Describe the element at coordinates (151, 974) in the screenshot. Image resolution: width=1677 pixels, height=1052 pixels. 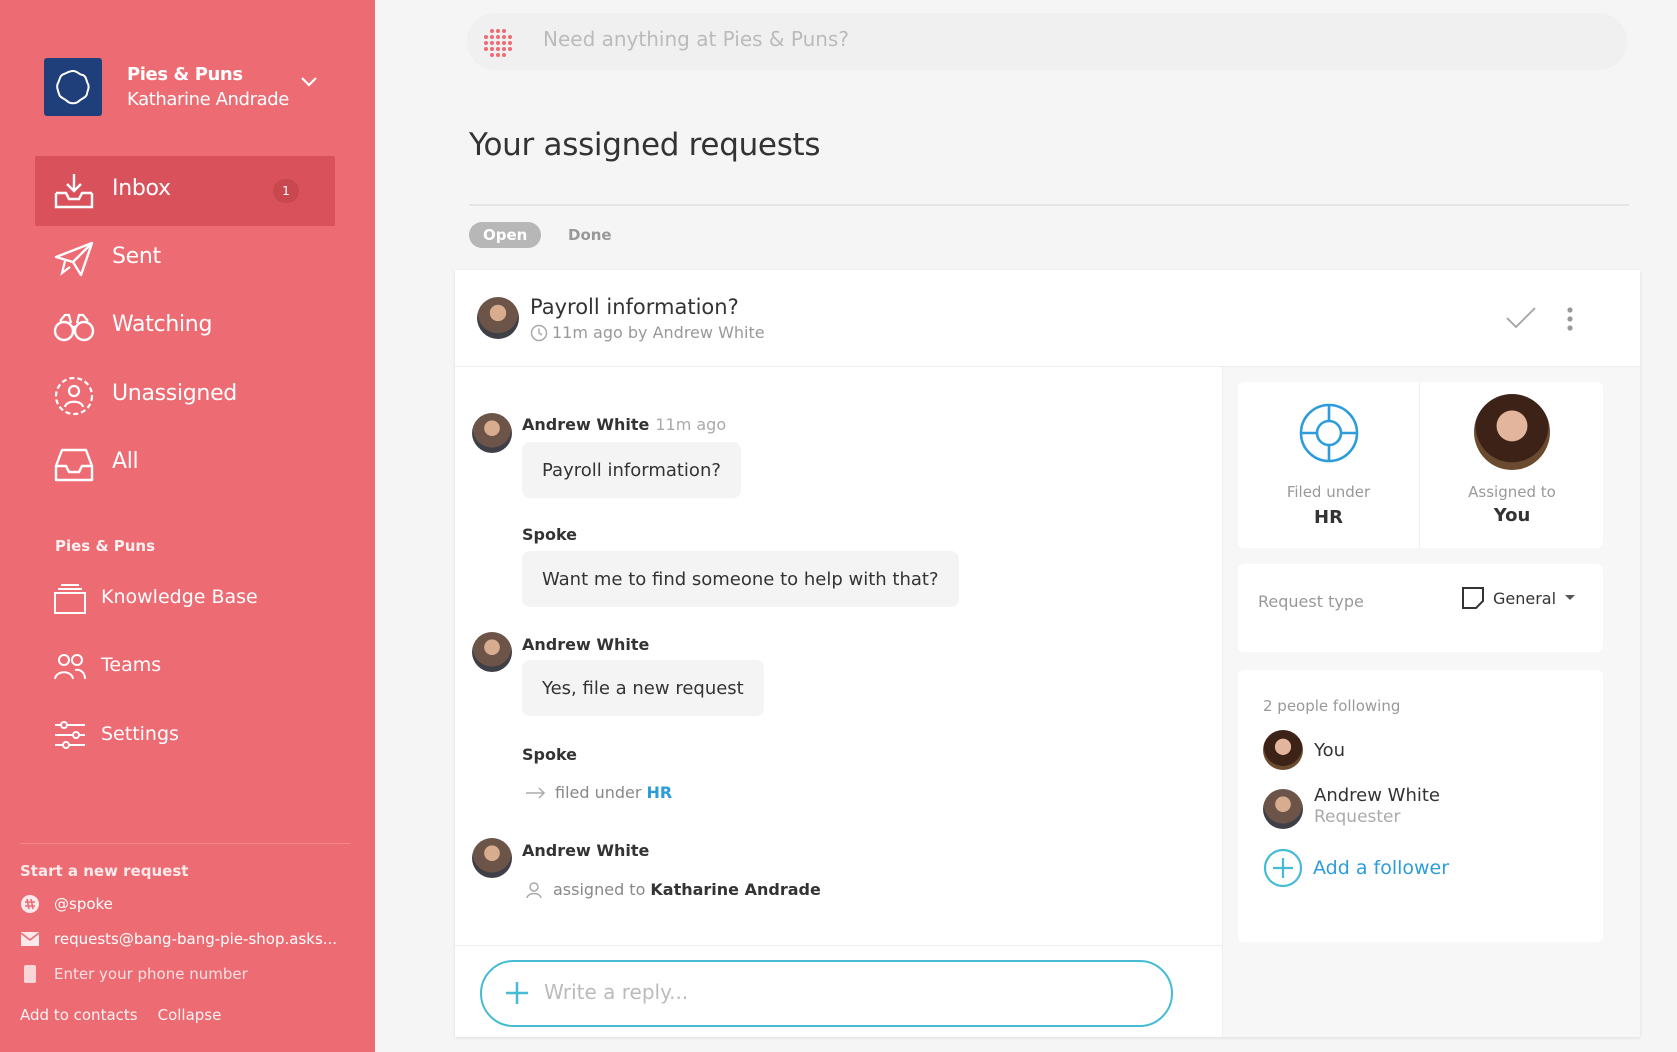
I see `phone-placeholder: Enter your phone number` at that location.